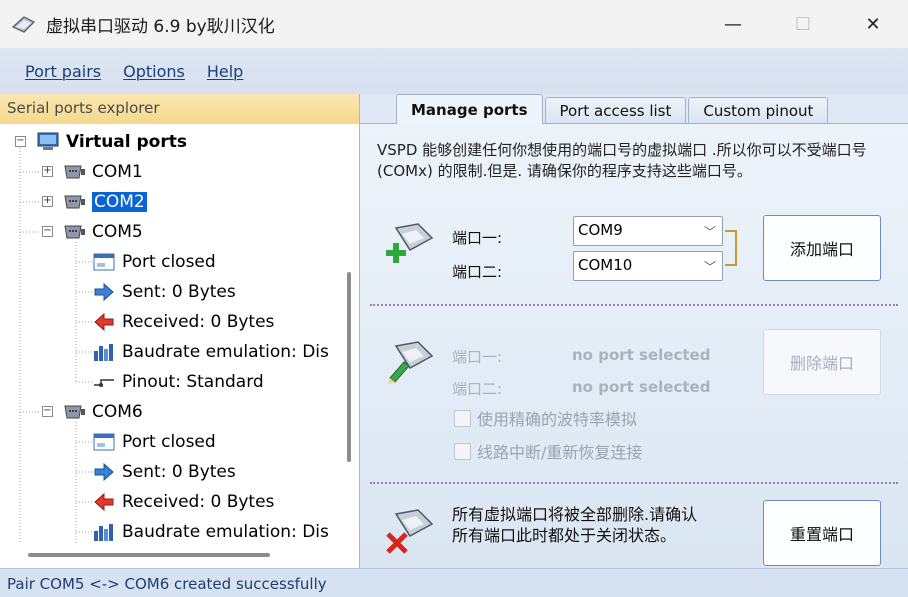 The width and height of the screenshot is (908, 597). I want to click on tree-root: Virtual ports, so click(111, 142).